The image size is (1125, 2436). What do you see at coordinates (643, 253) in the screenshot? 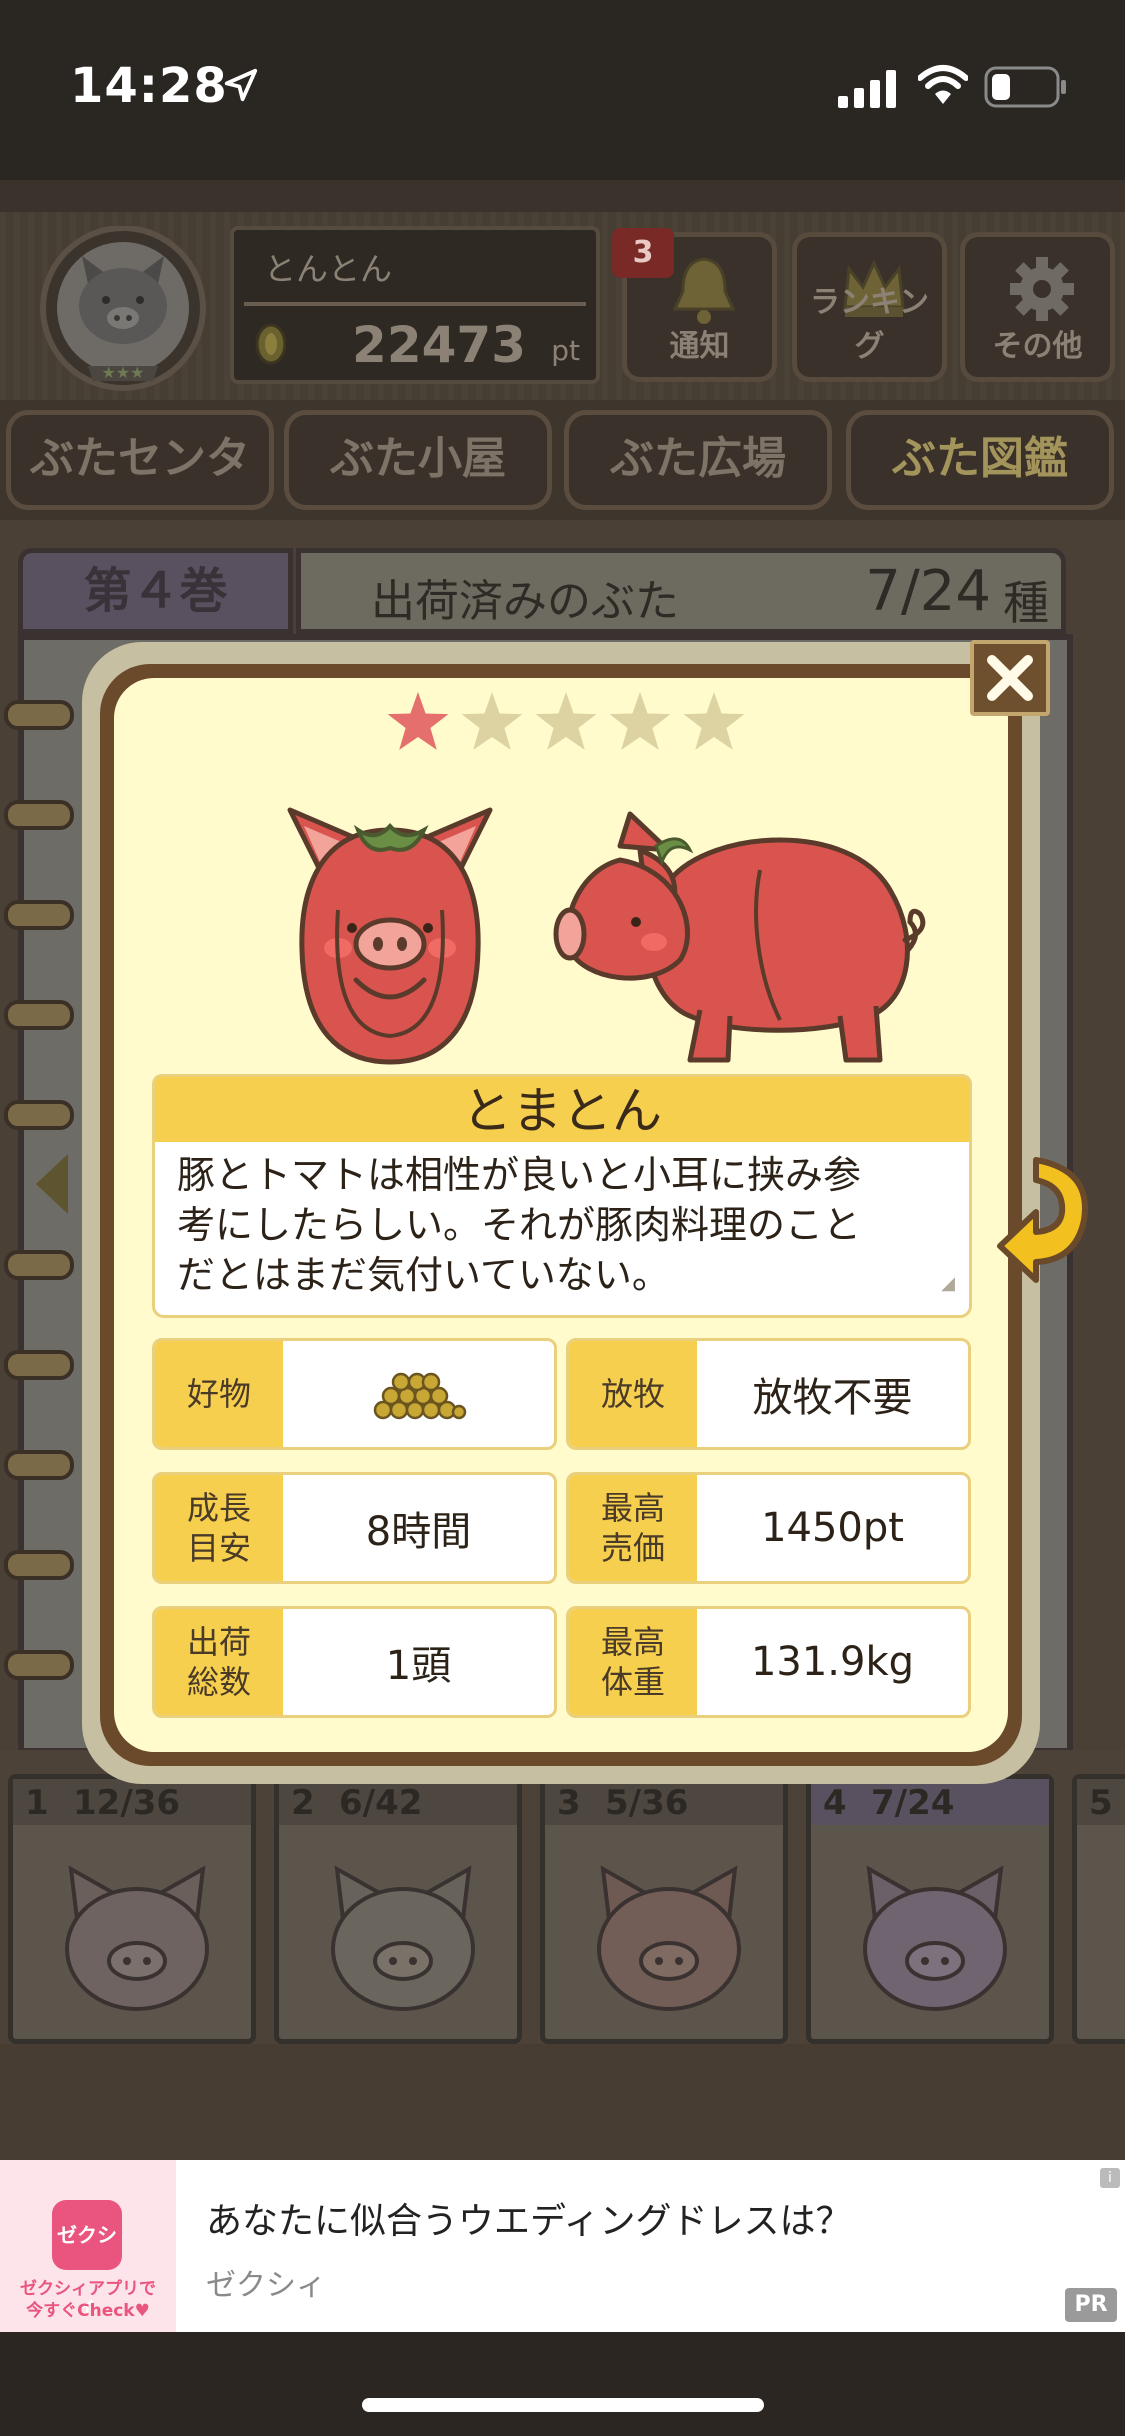
I see `notice-count-badge: 3` at bounding box center [643, 253].